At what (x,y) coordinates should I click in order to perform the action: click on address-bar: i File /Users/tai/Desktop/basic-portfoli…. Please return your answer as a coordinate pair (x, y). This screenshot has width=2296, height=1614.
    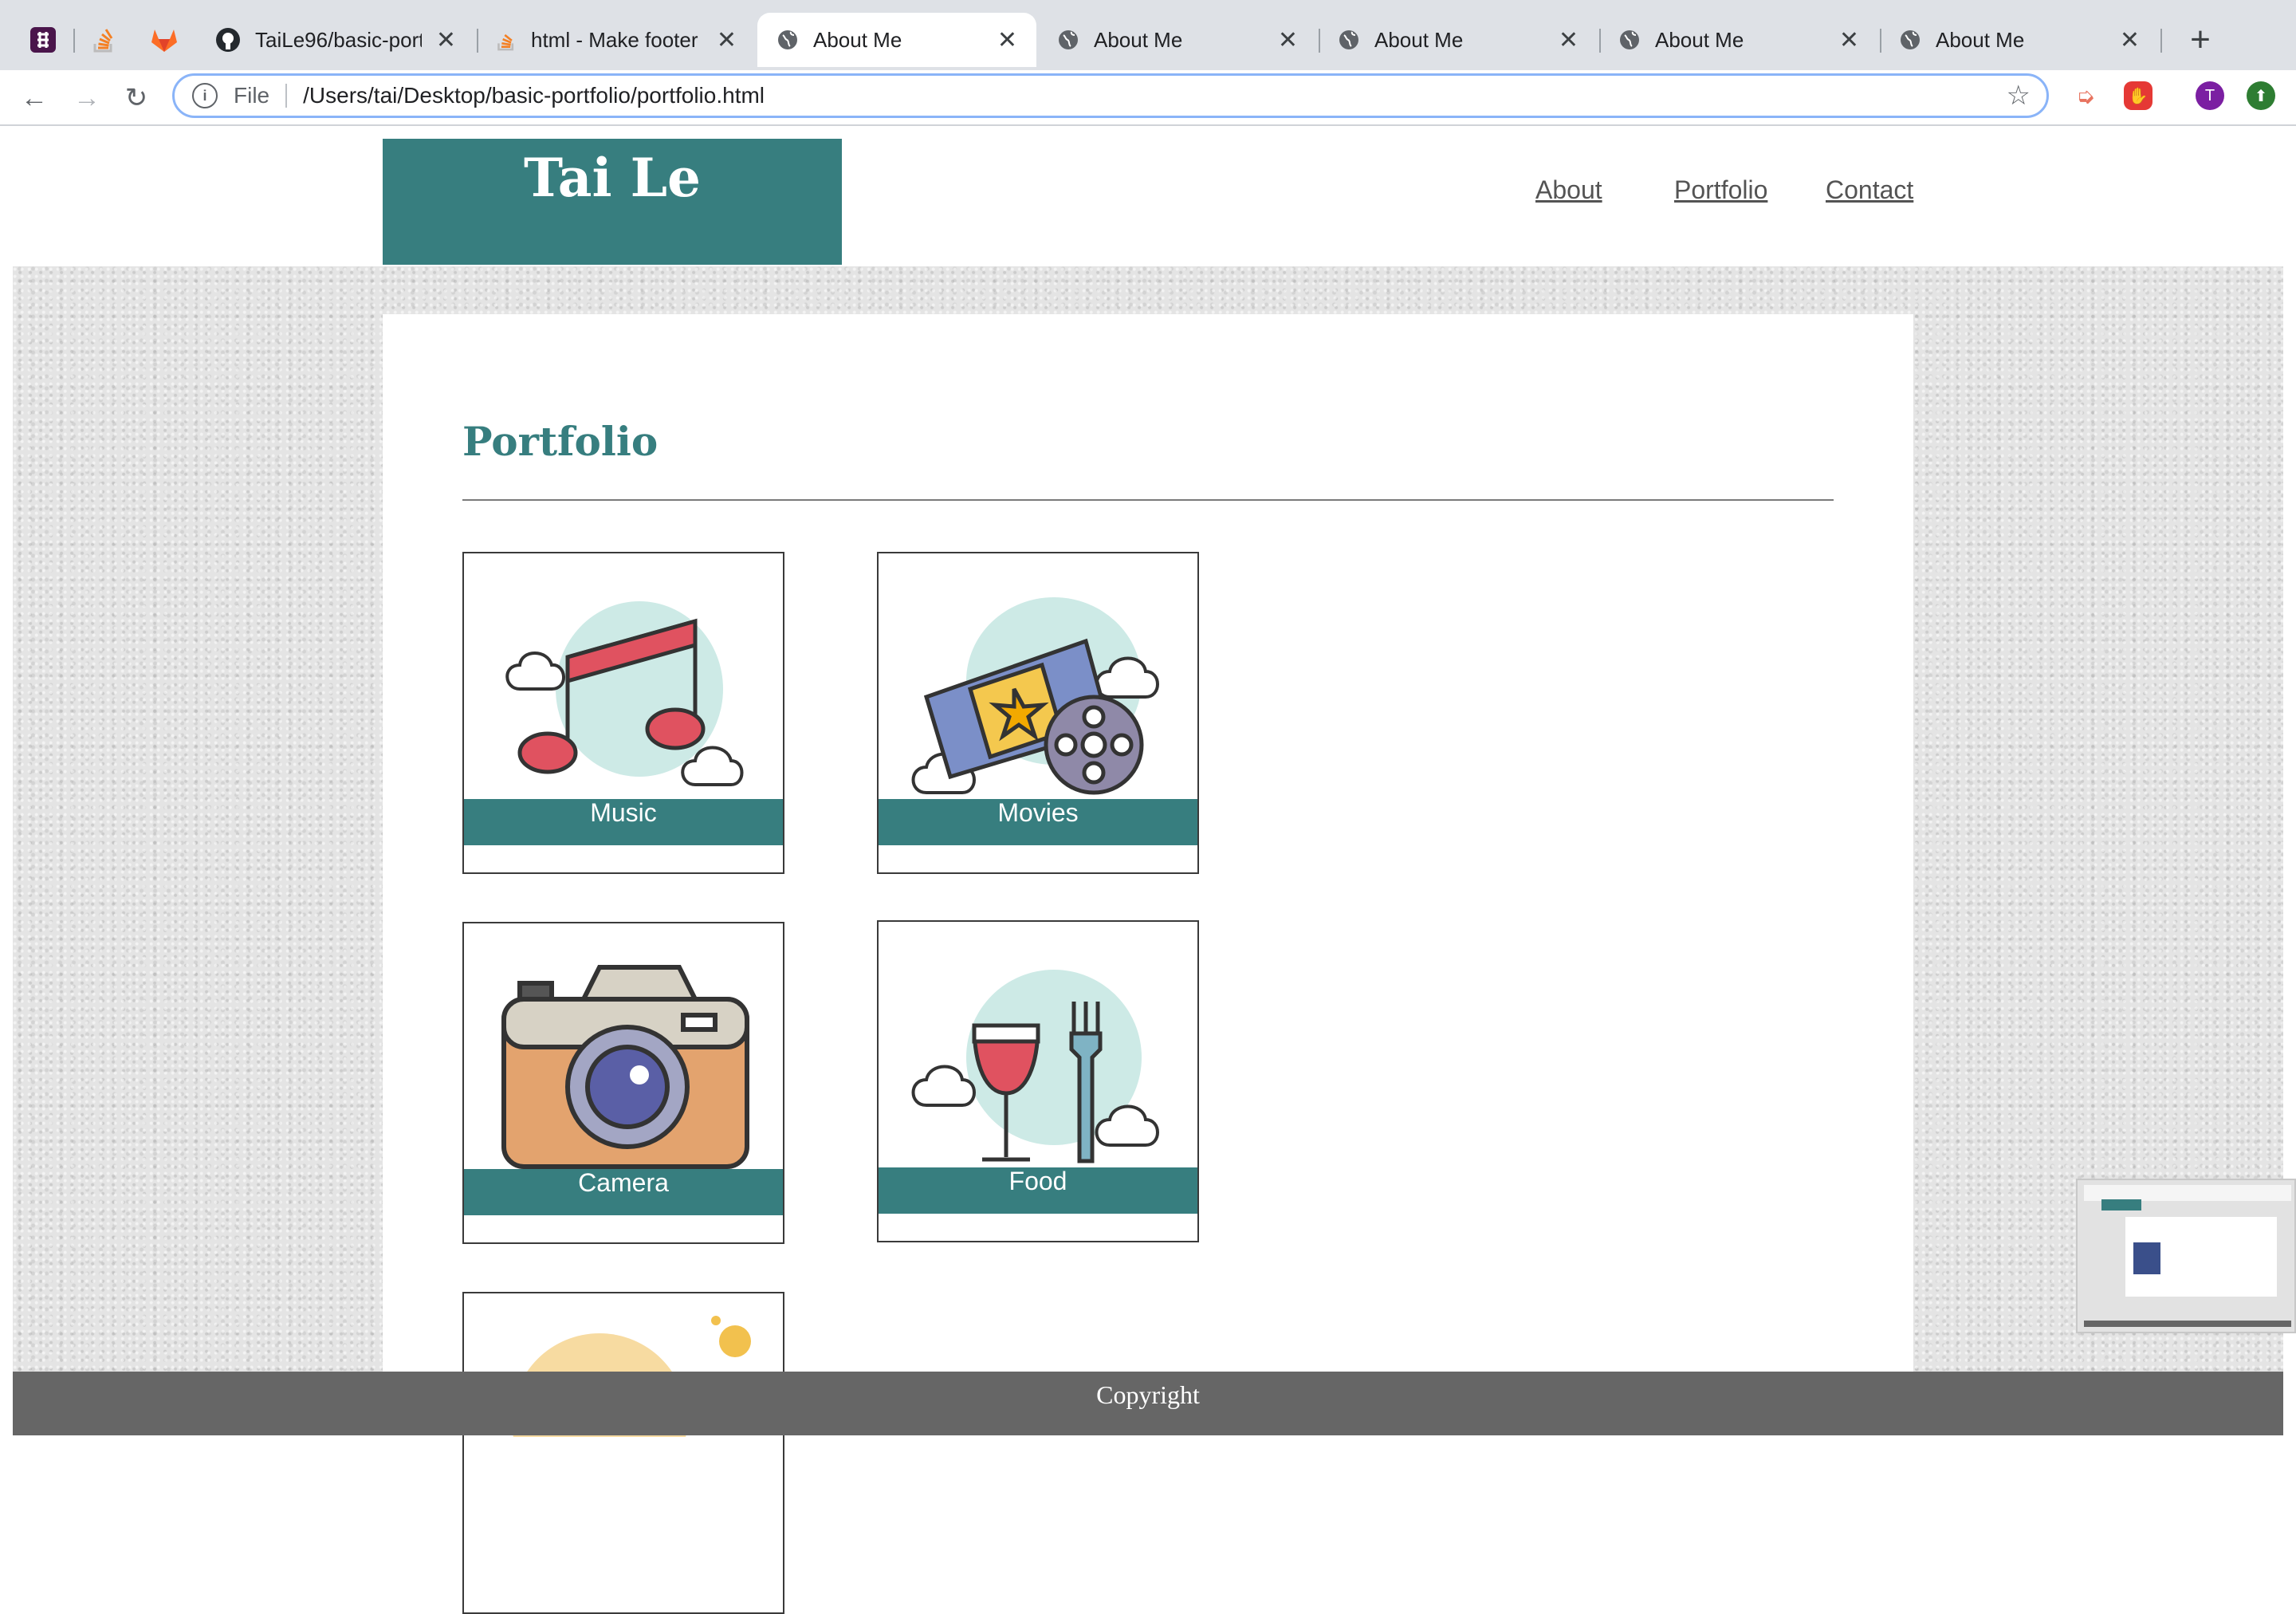
    Looking at the image, I should click on (1110, 95).